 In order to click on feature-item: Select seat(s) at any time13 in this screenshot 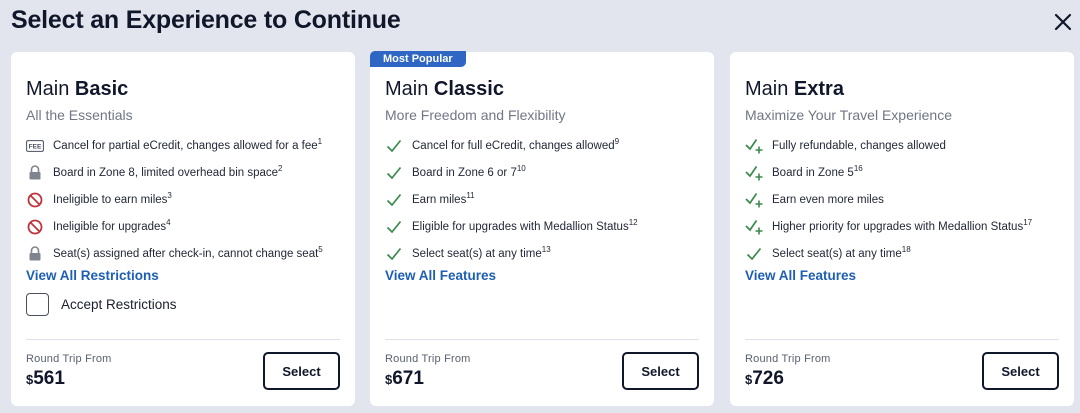, I will do `click(511, 253)`.